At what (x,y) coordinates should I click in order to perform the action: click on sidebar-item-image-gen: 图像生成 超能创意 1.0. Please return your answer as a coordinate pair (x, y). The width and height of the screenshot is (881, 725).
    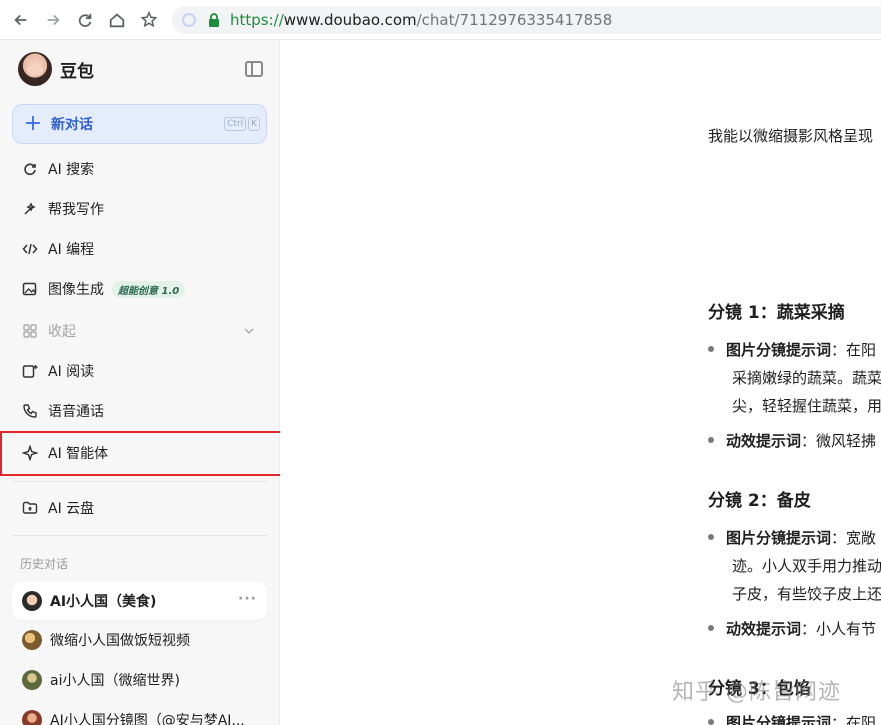
    Looking at the image, I should click on (139, 289).